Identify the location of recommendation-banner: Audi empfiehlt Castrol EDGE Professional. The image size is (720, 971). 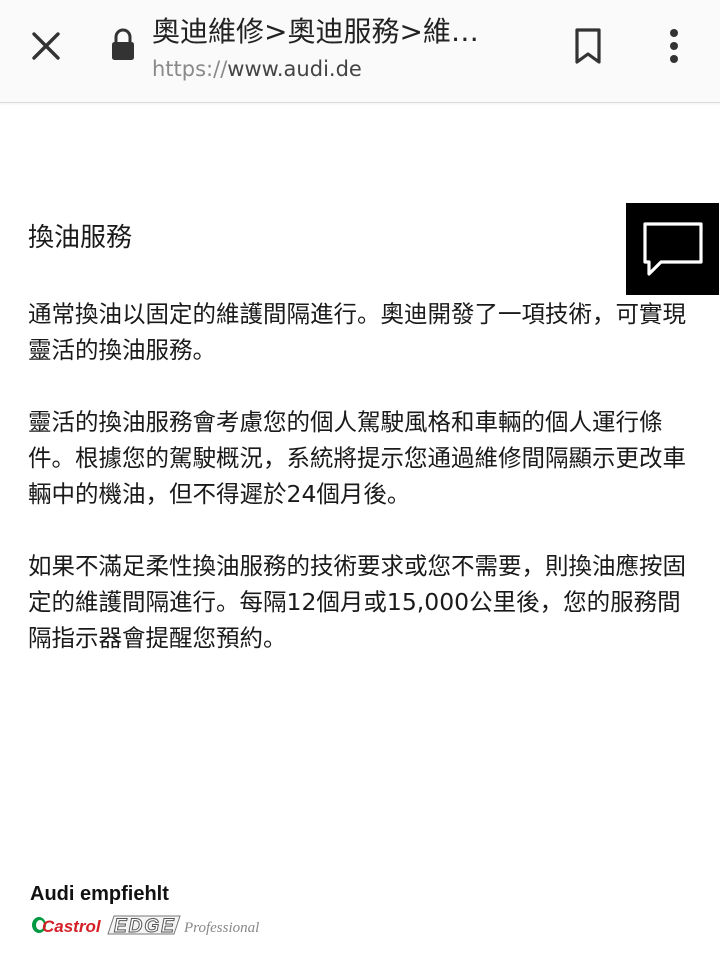
(190, 910).